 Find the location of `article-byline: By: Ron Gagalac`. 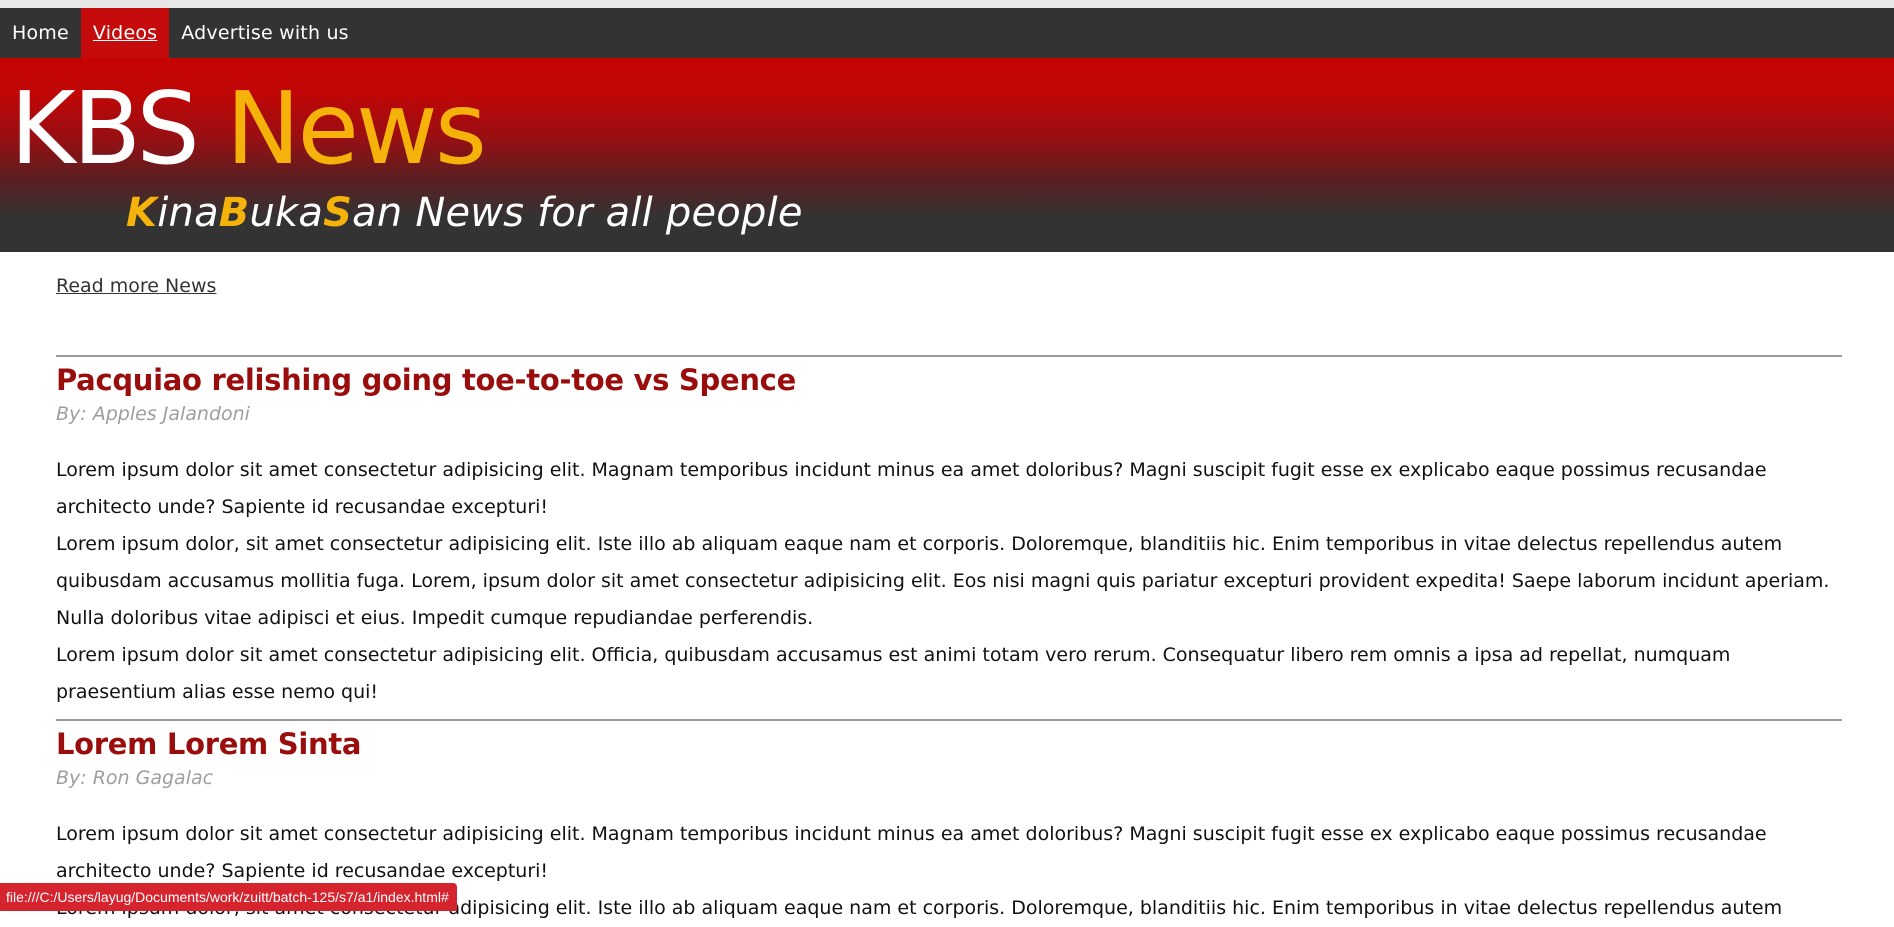

article-byline: By: Ron Gagalac is located at coordinates (135, 778).